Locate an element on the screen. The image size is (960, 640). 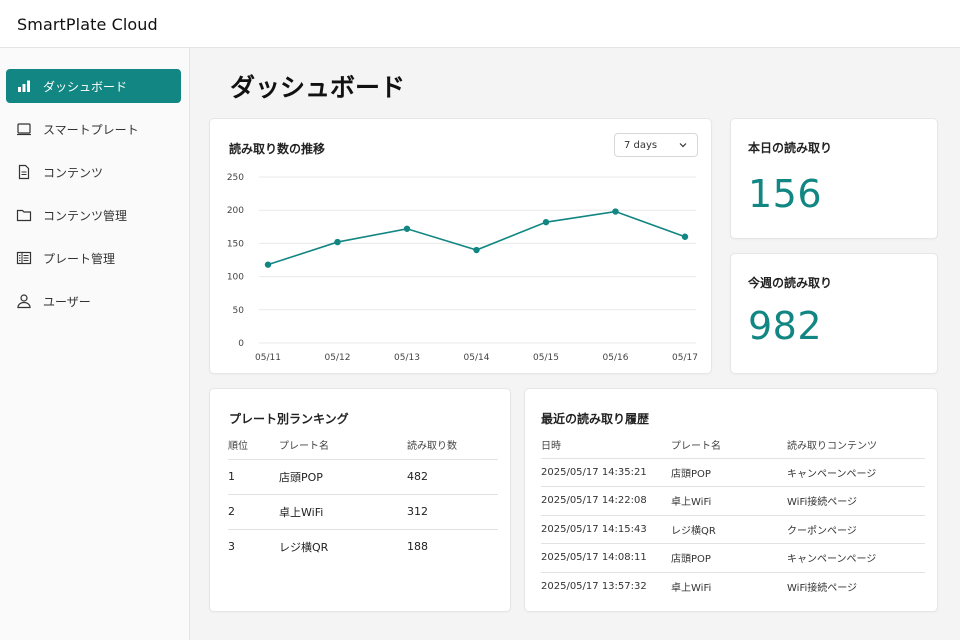
y-tick-label: 50 is located at coordinates (239, 311).